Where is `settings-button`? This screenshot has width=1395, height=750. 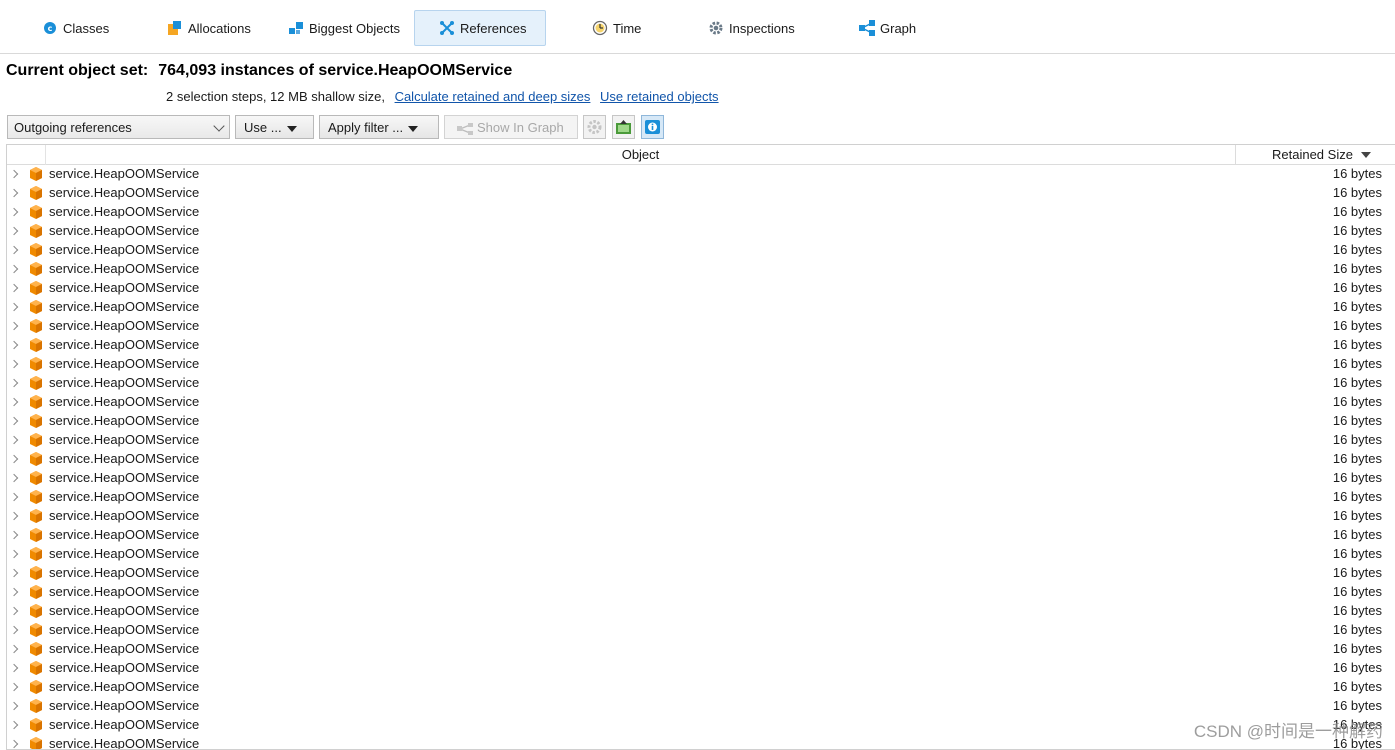
settings-button is located at coordinates (594, 127).